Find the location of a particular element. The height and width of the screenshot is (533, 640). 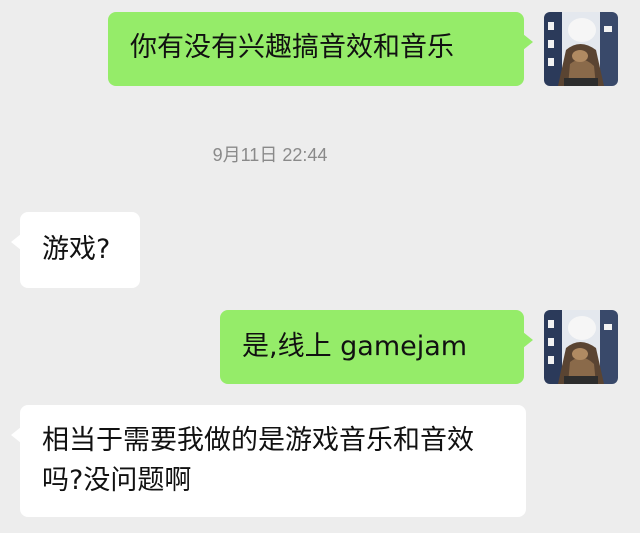

message-bubble-incoming: 游戏? is located at coordinates (75, 250).